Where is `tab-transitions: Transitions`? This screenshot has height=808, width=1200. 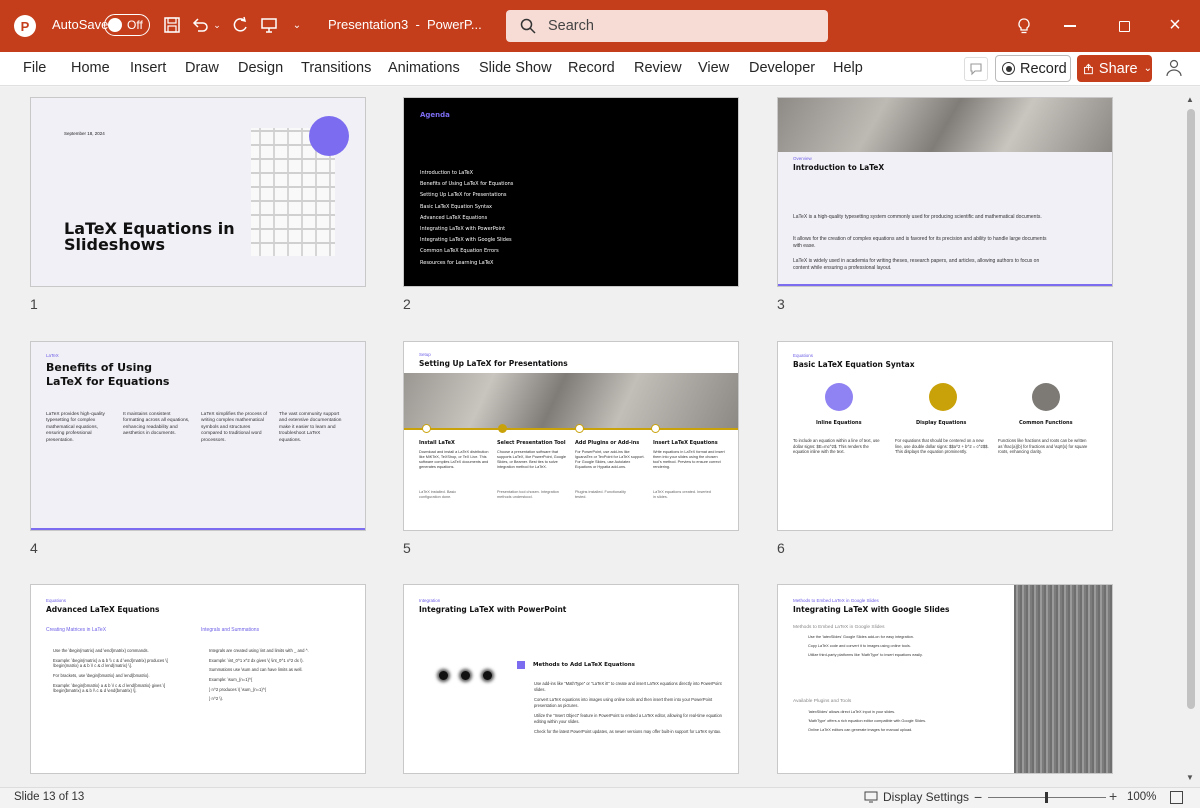
tab-transitions: Transitions is located at coordinates (336, 68).